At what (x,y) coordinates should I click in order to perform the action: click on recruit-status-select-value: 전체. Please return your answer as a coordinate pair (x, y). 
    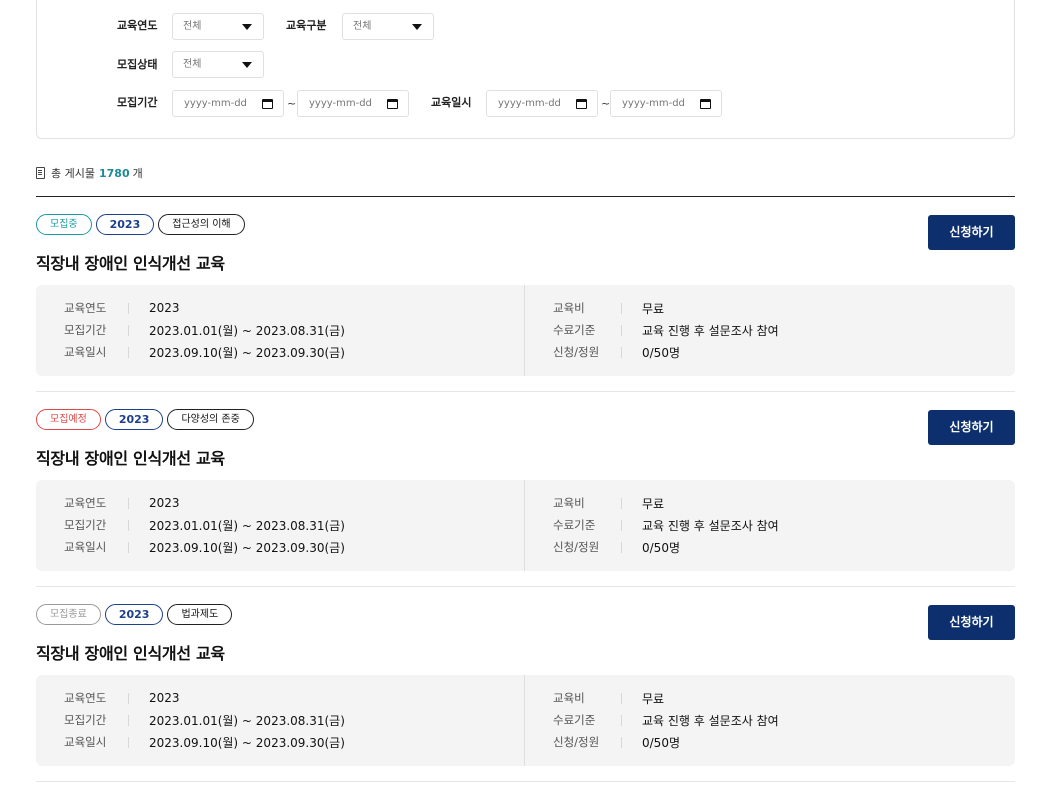
    Looking at the image, I should click on (192, 64).